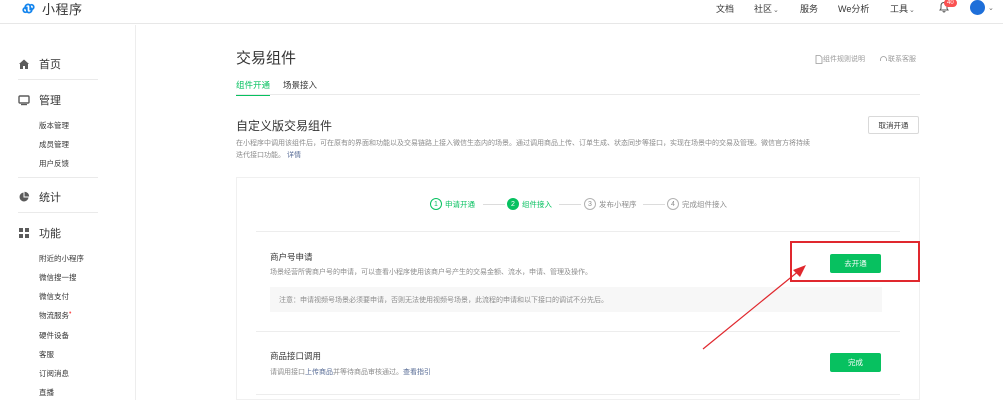  Describe the element at coordinates (844, 59) in the screenshot. I see `rules-link-label: 组件规则说明` at that location.